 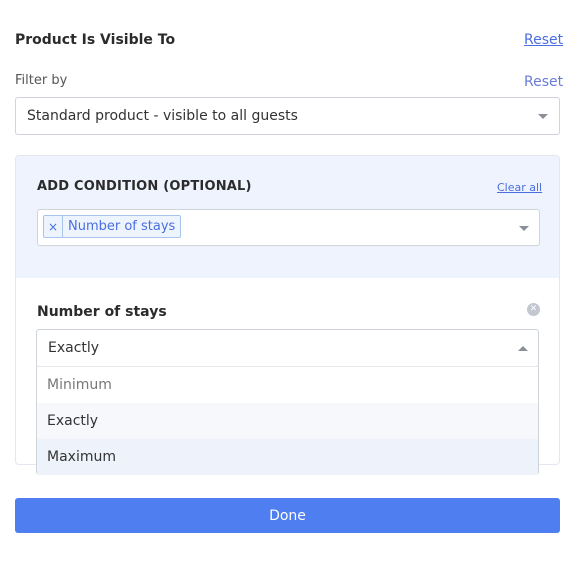 I want to click on option-exactly: Exactly, so click(x=287, y=421).